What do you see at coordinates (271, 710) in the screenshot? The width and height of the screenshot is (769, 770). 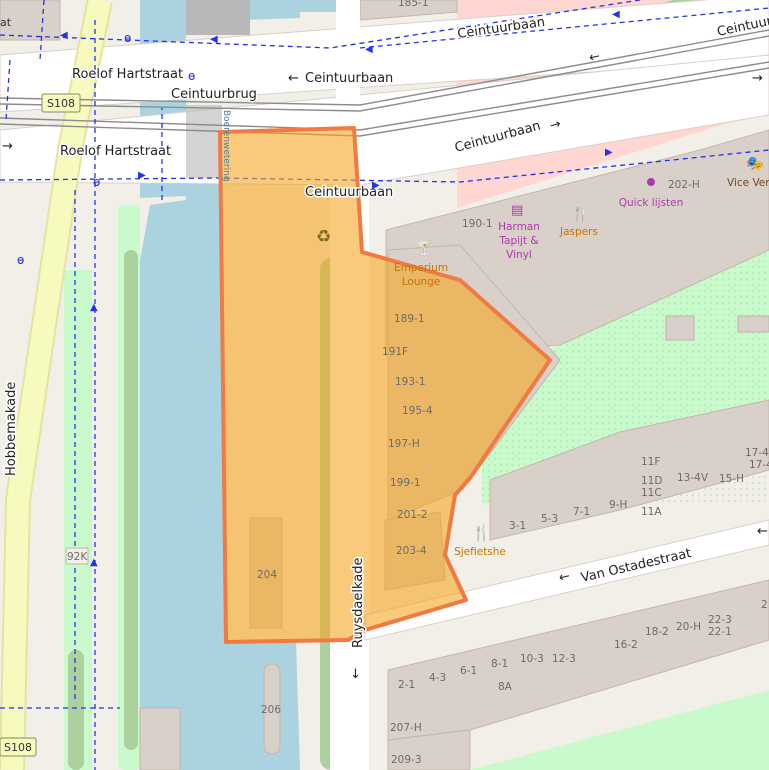 I see `svg-text: 206` at bounding box center [271, 710].